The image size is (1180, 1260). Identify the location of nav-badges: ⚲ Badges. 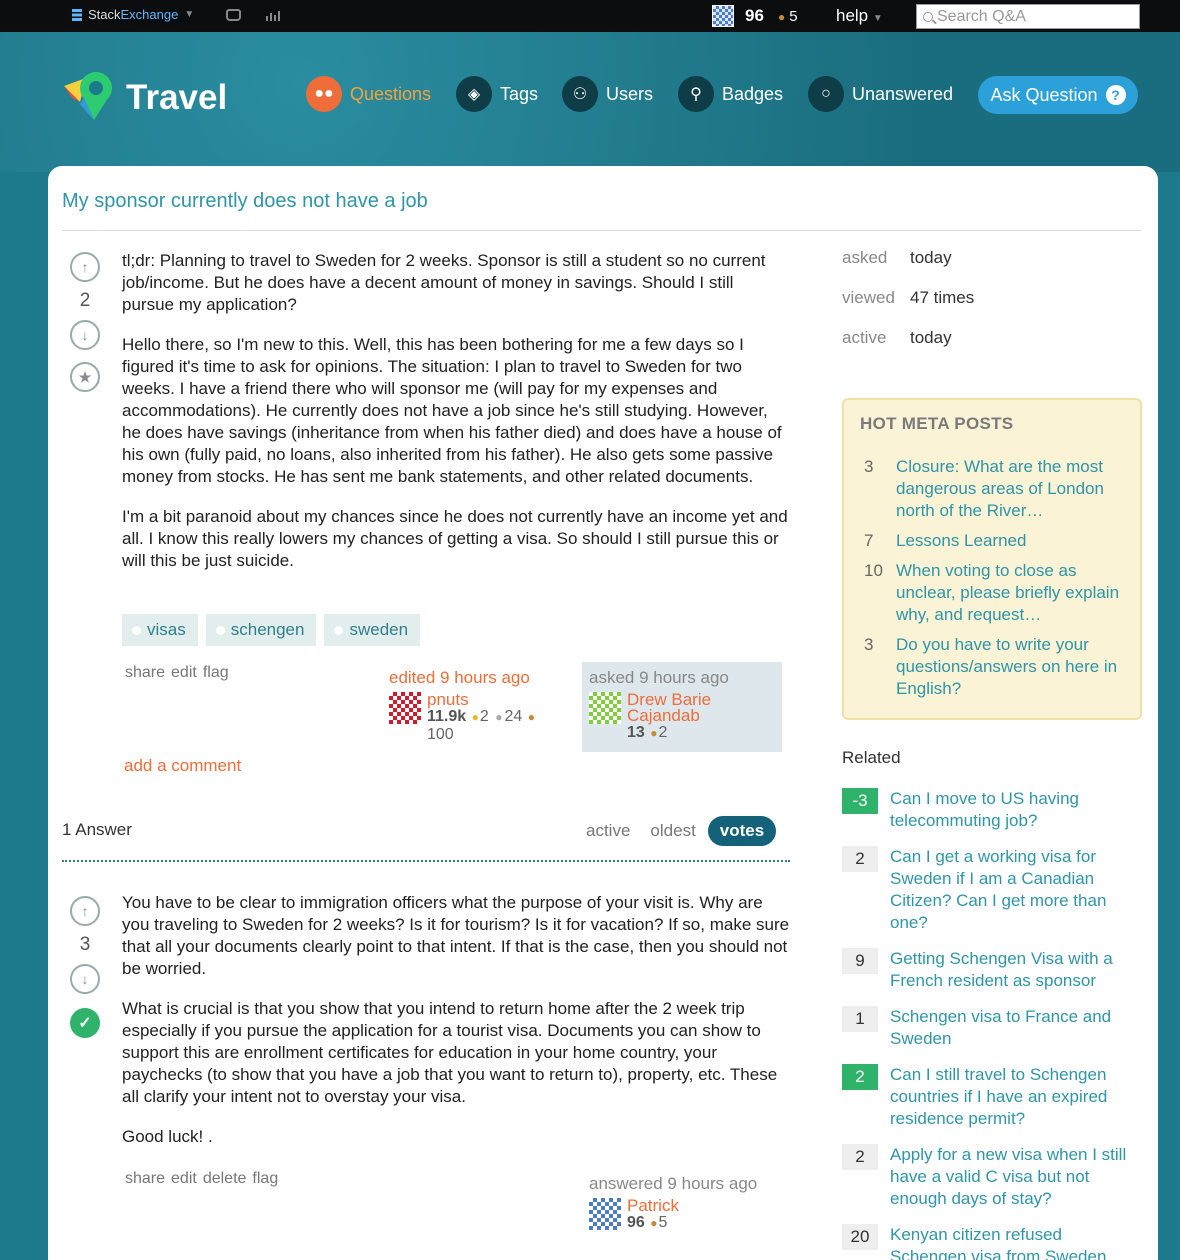
(730, 94).